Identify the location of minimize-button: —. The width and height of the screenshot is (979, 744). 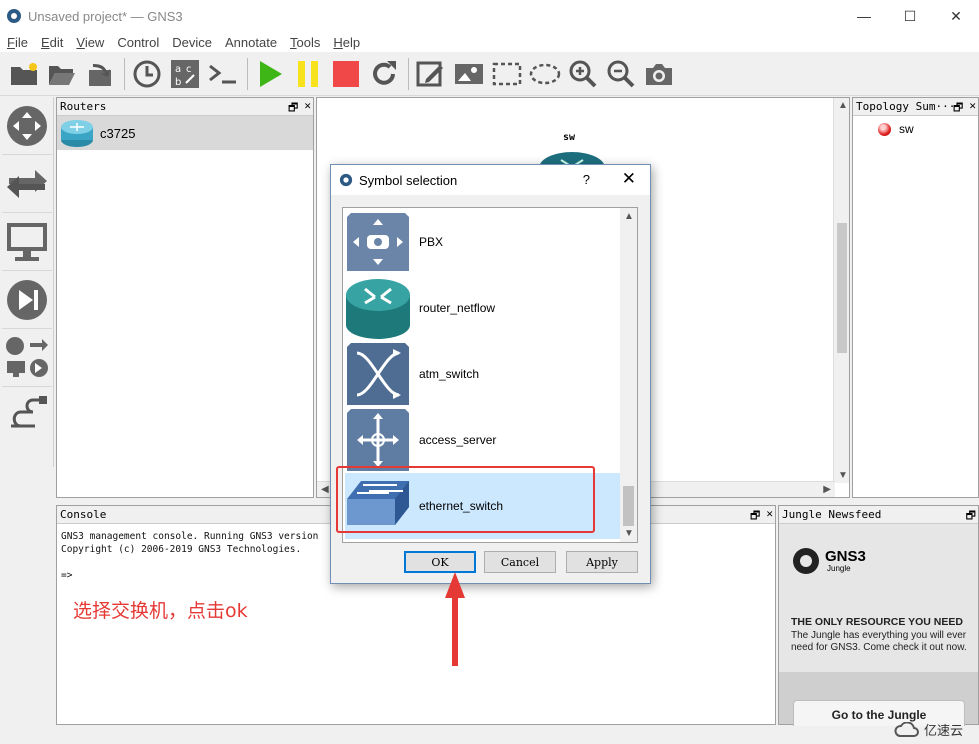
(864, 16).